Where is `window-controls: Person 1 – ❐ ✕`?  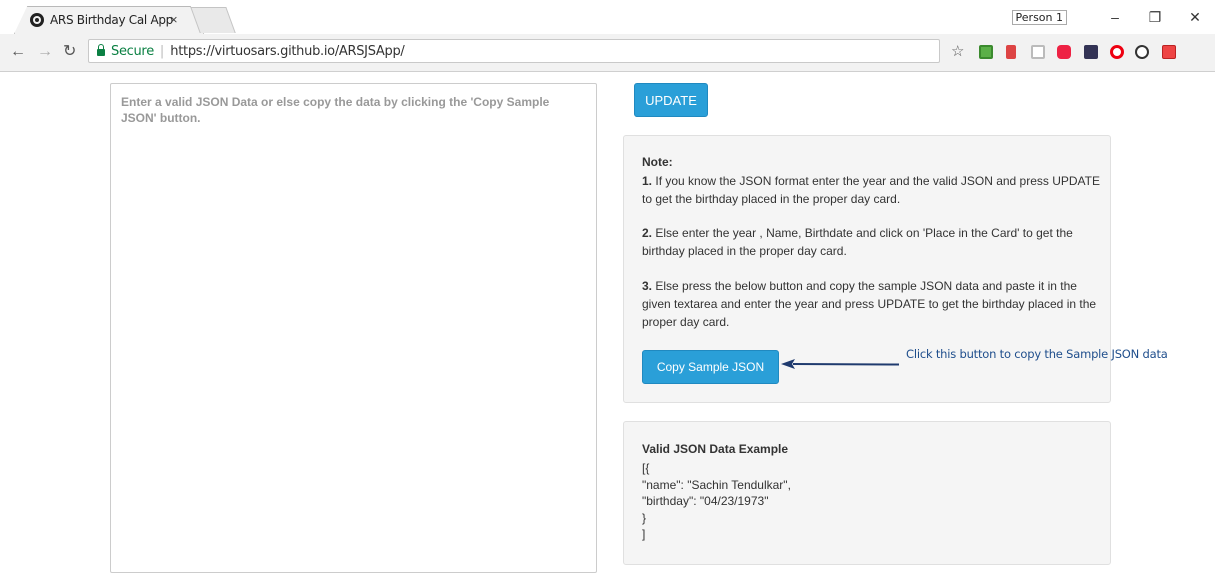
window-controls: Person 1 – ❐ ✕ is located at coordinates (1113, 17).